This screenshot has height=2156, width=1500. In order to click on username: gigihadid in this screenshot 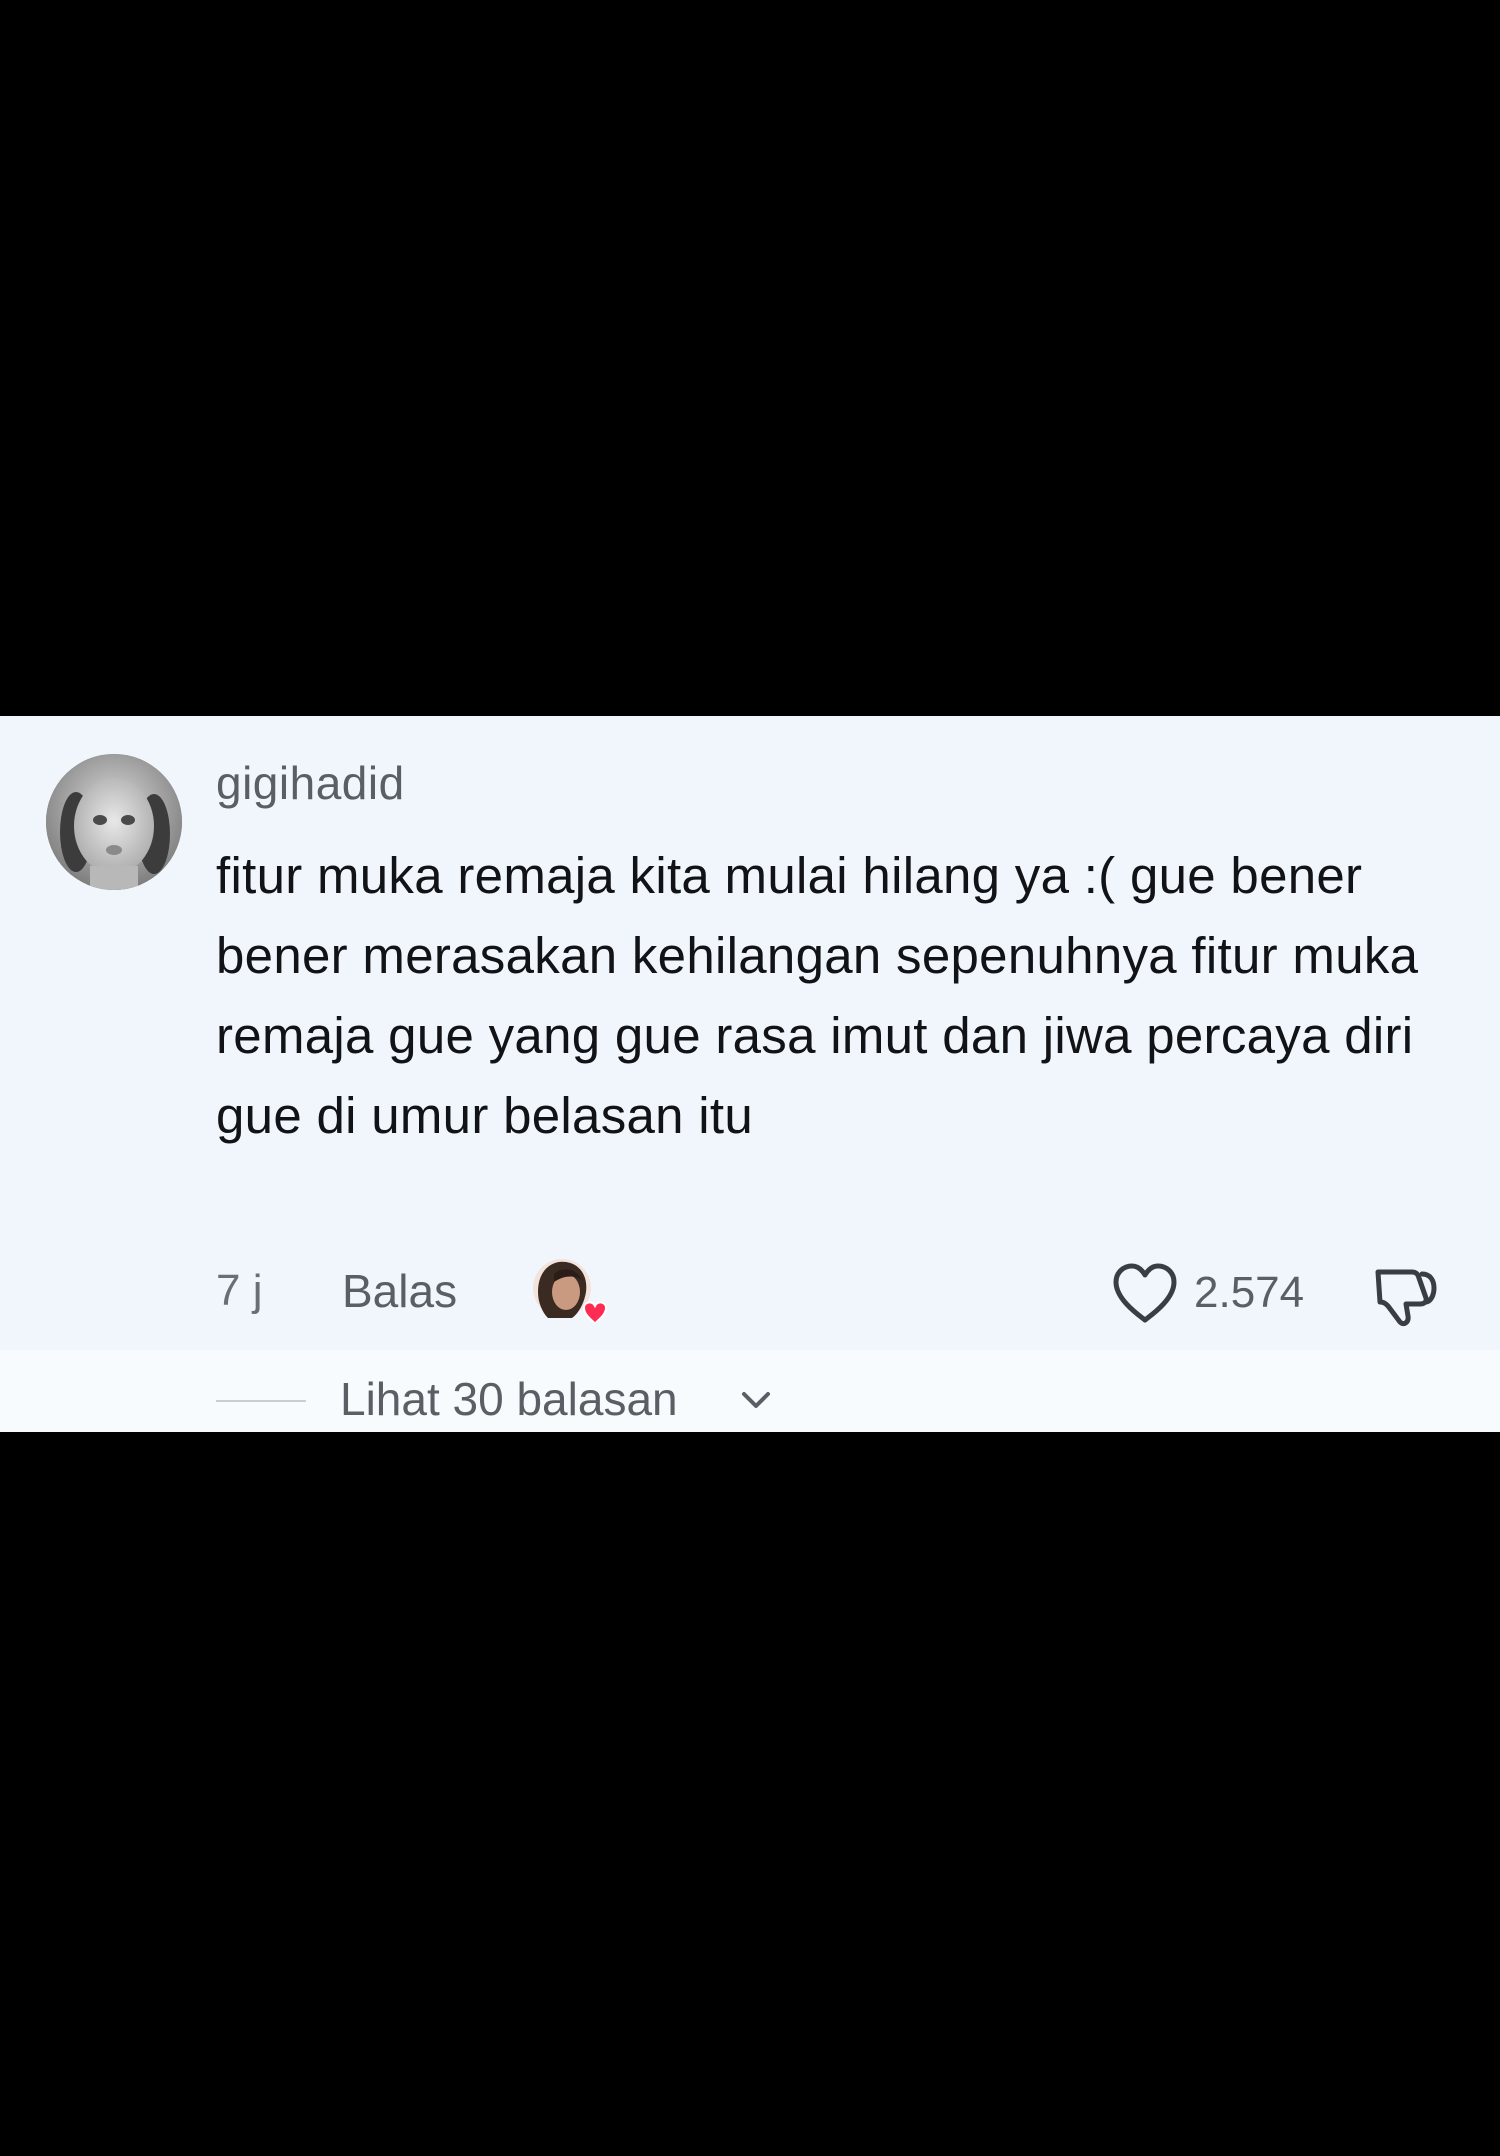, I will do `click(310, 783)`.